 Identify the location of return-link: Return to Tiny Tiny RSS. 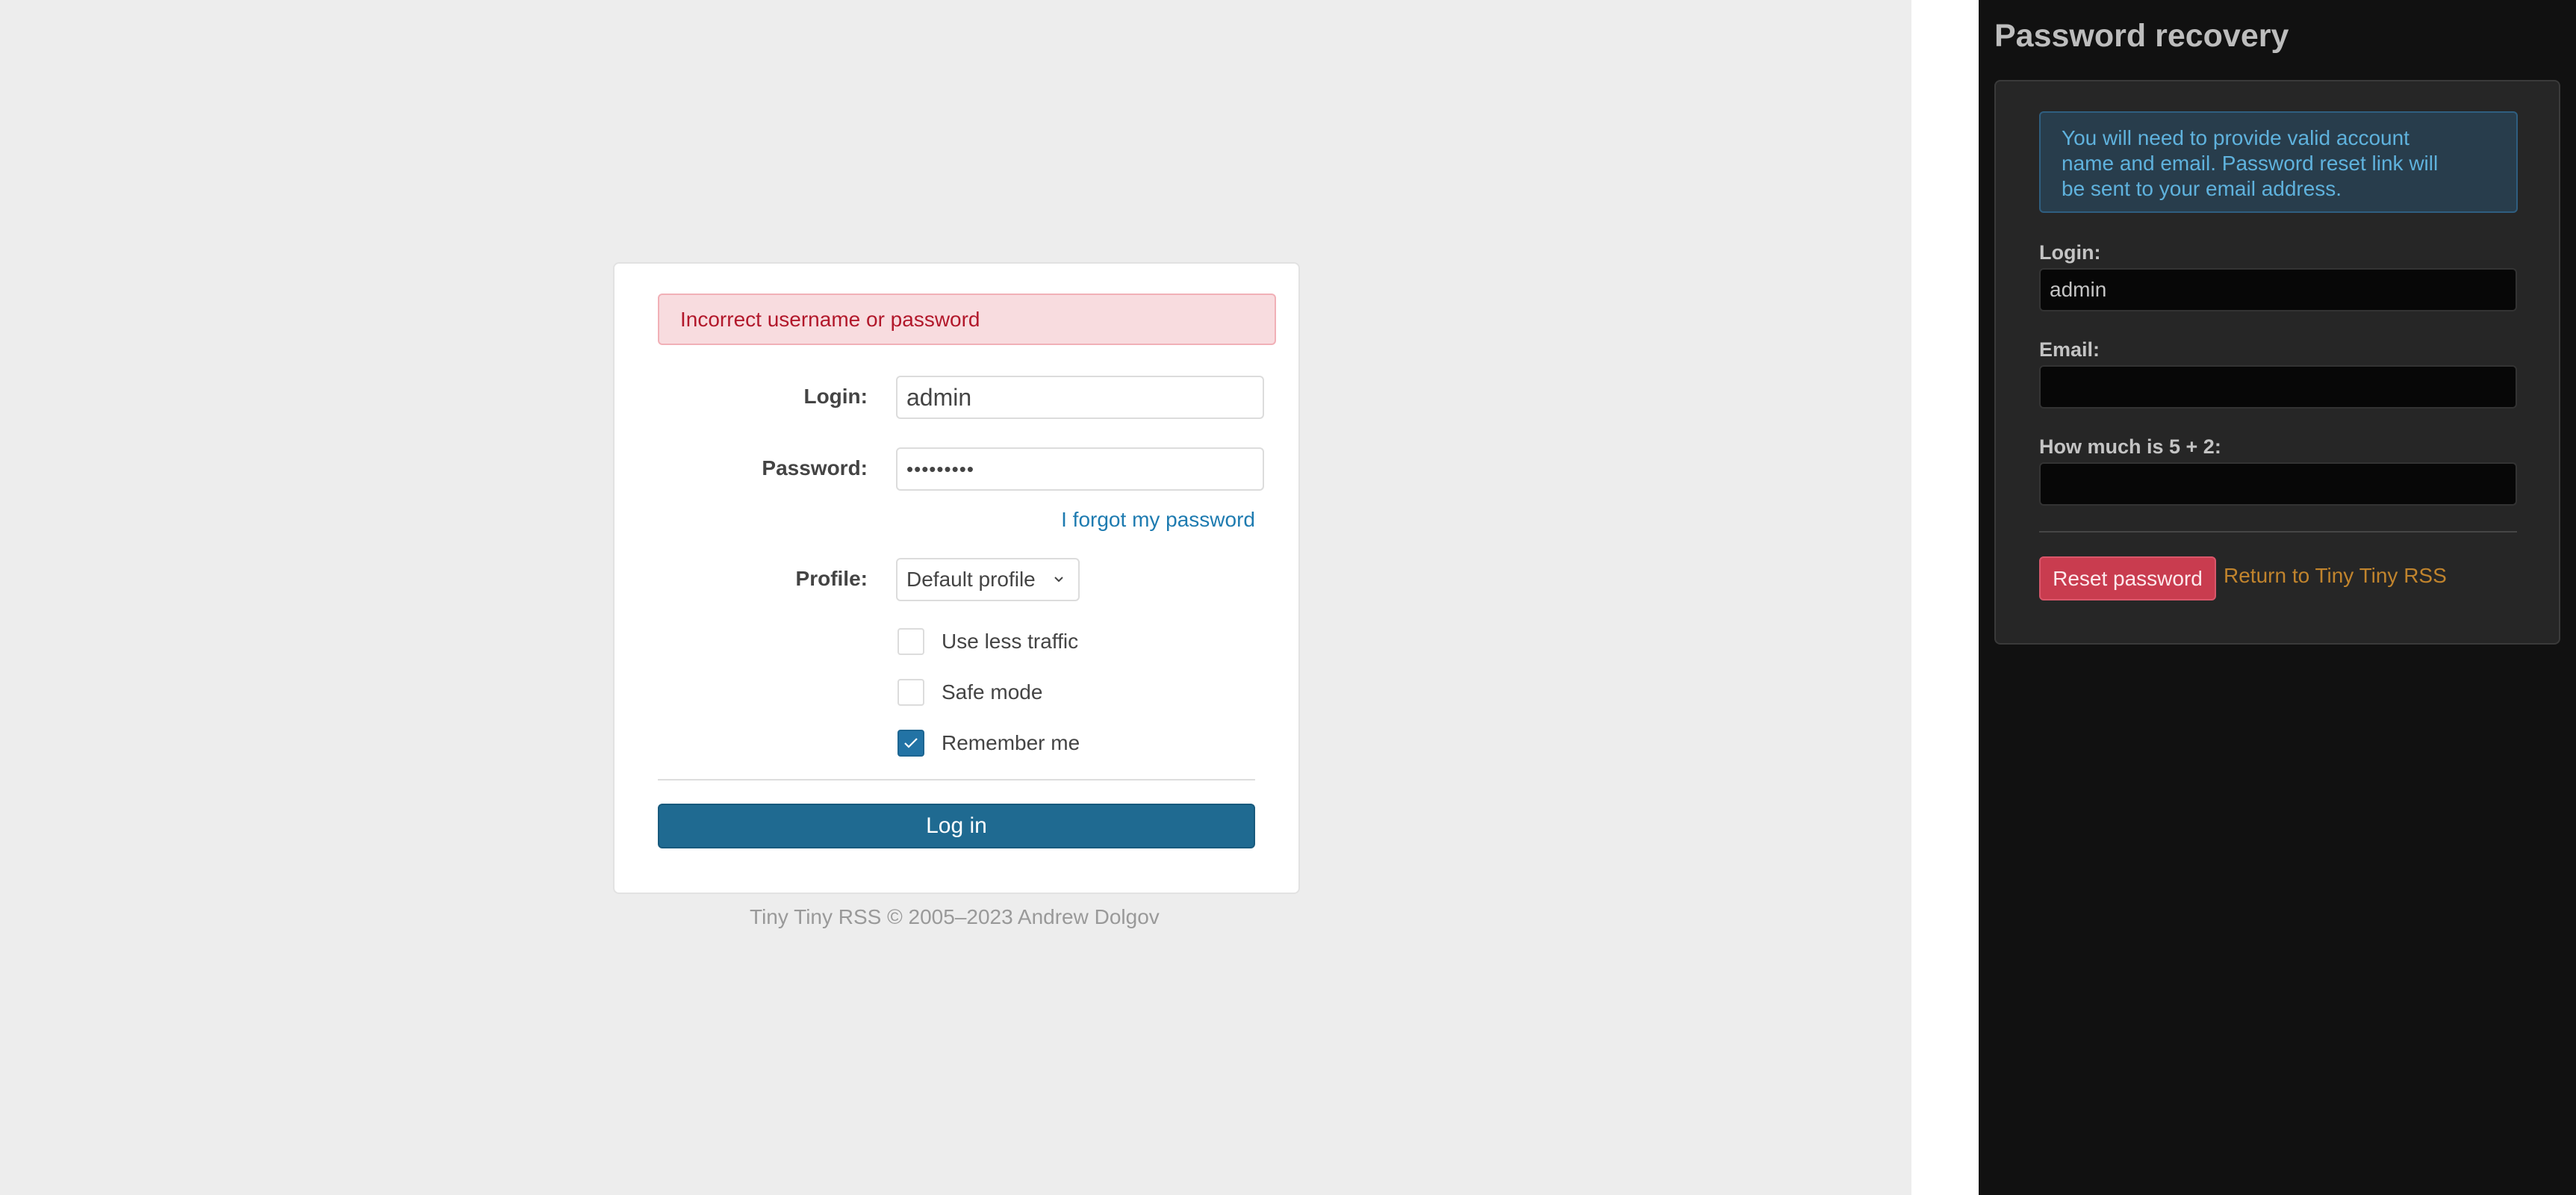
(2335, 576).